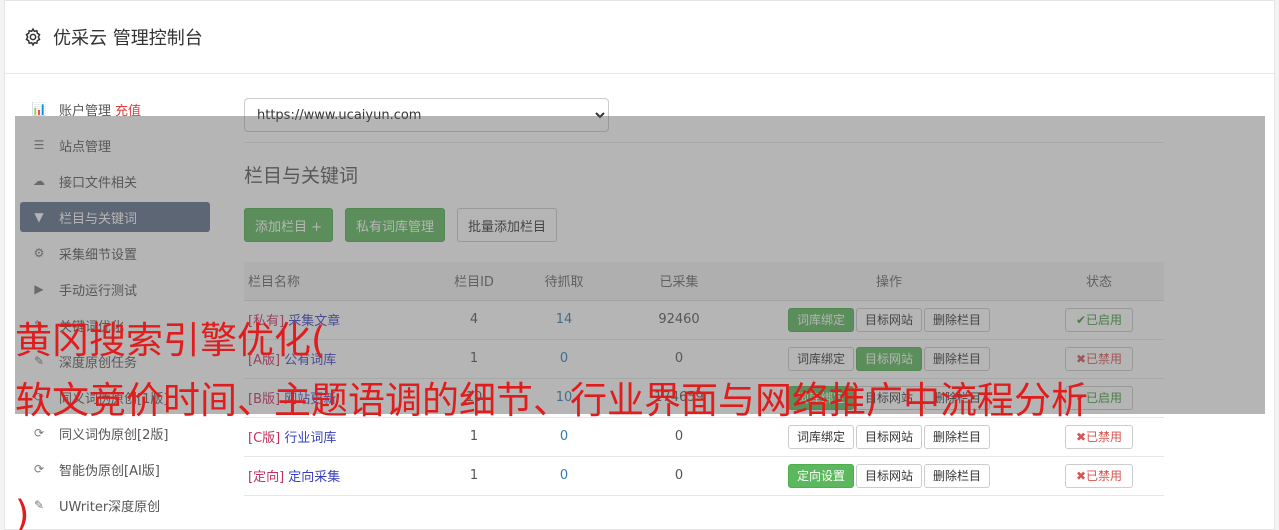 Image resolution: width=1279 pixels, height=530 pixels. I want to click on gear-icon, so click(33, 37).